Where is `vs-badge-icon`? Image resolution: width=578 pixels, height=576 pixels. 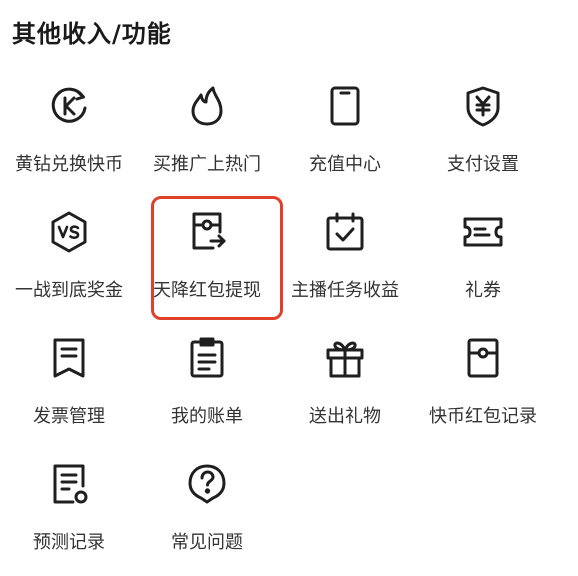
vs-badge-icon is located at coordinates (69, 232).